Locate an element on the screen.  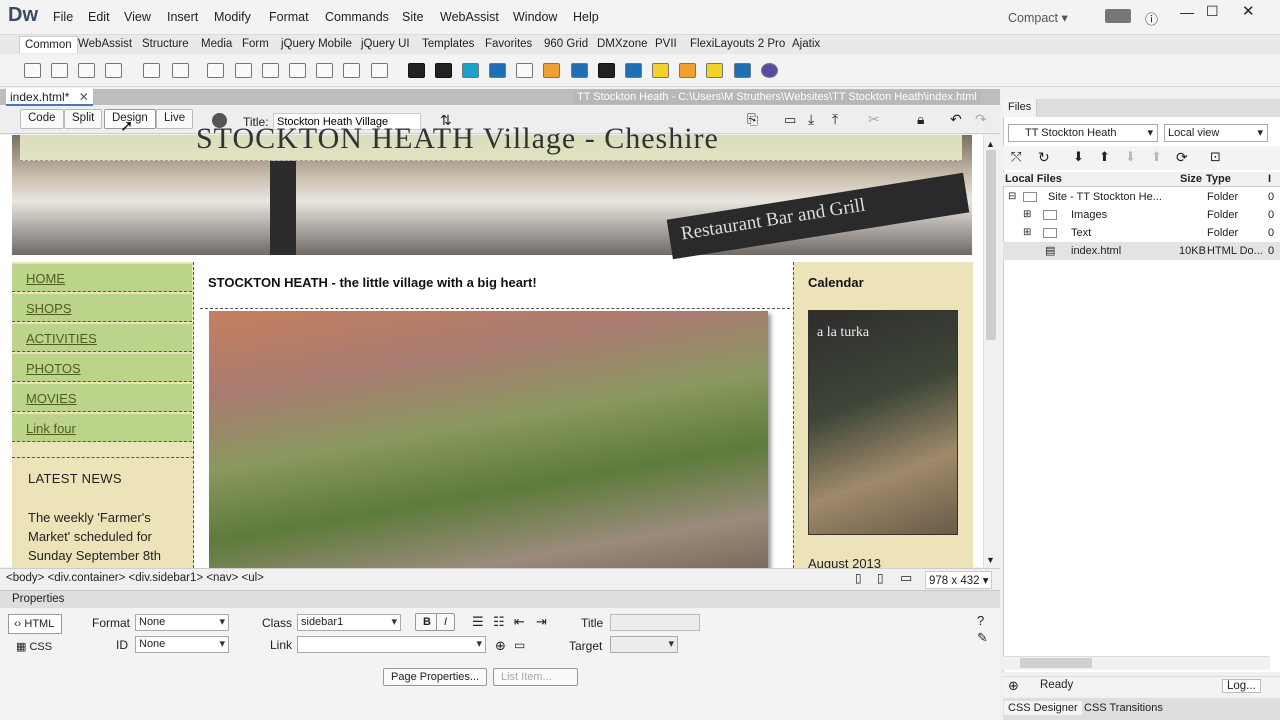
point-to-file-icon: ⊕ is located at coordinates (500, 646).